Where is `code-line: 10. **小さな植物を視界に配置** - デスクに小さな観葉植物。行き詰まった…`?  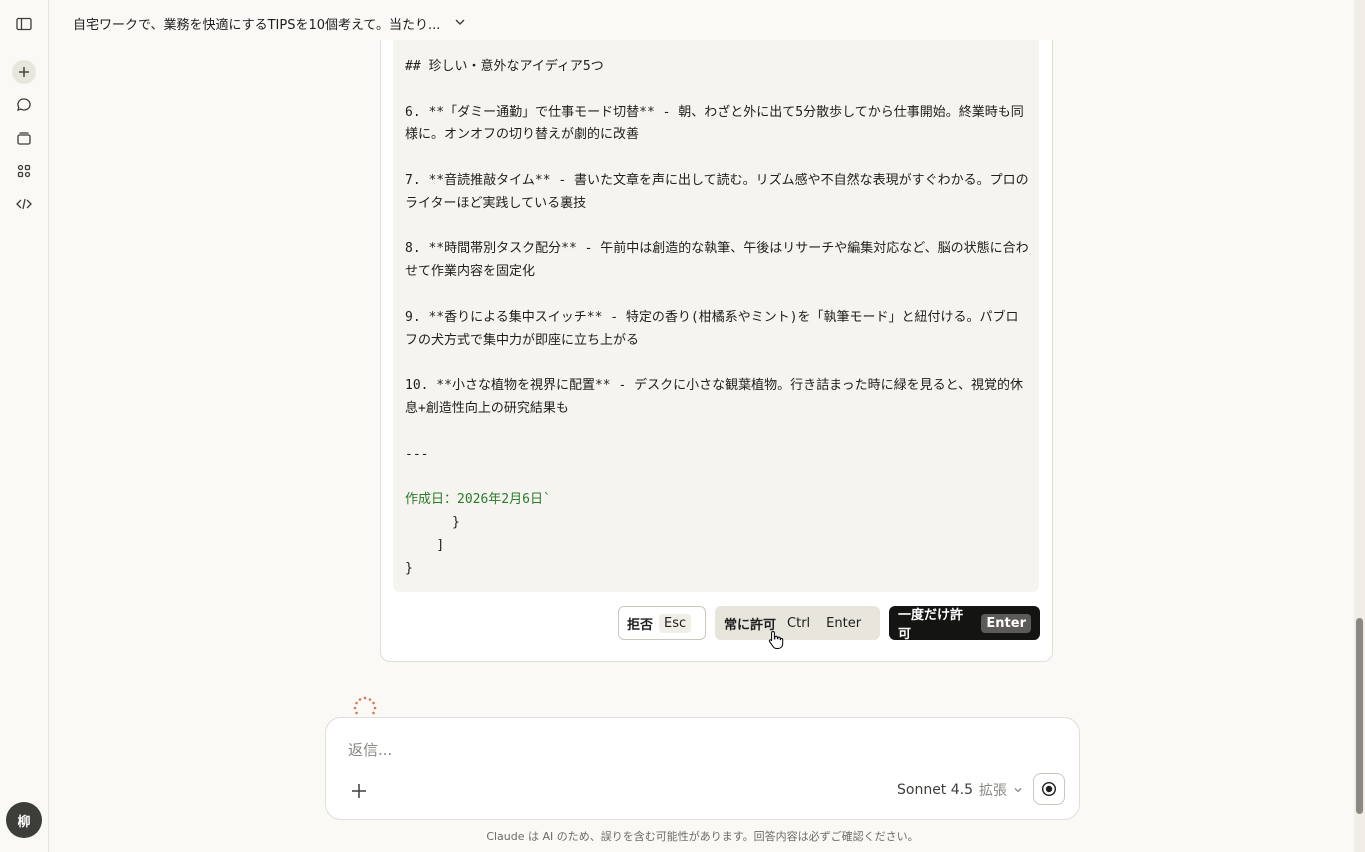
code-line: 10. **小さな植物を視界に配置** - デスクに小さな観葉植物。行き詰まった… is located at coordinates (714, 397).